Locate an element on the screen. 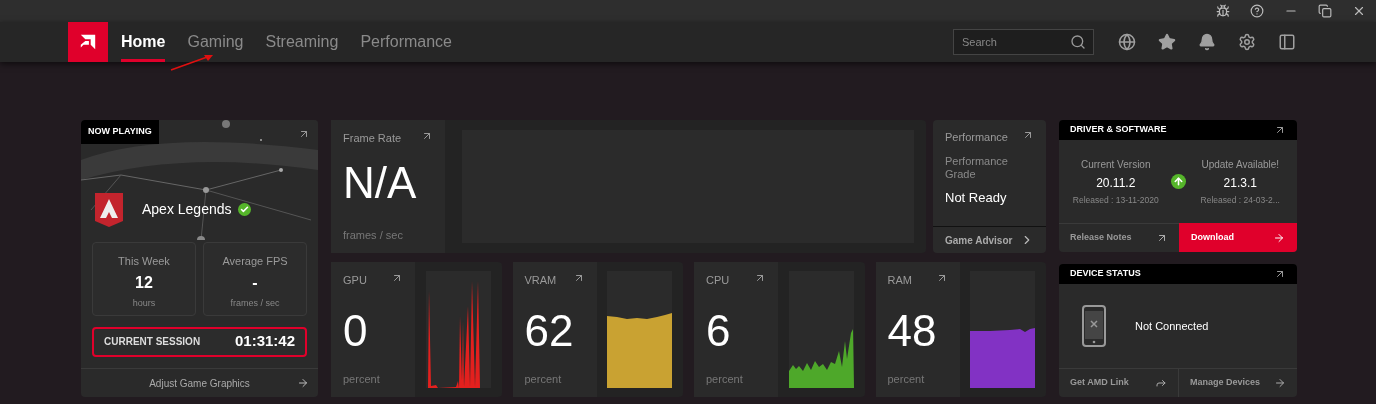 The image size is (1376, 404). search-field: Search is located at coordinates (1023, 42).